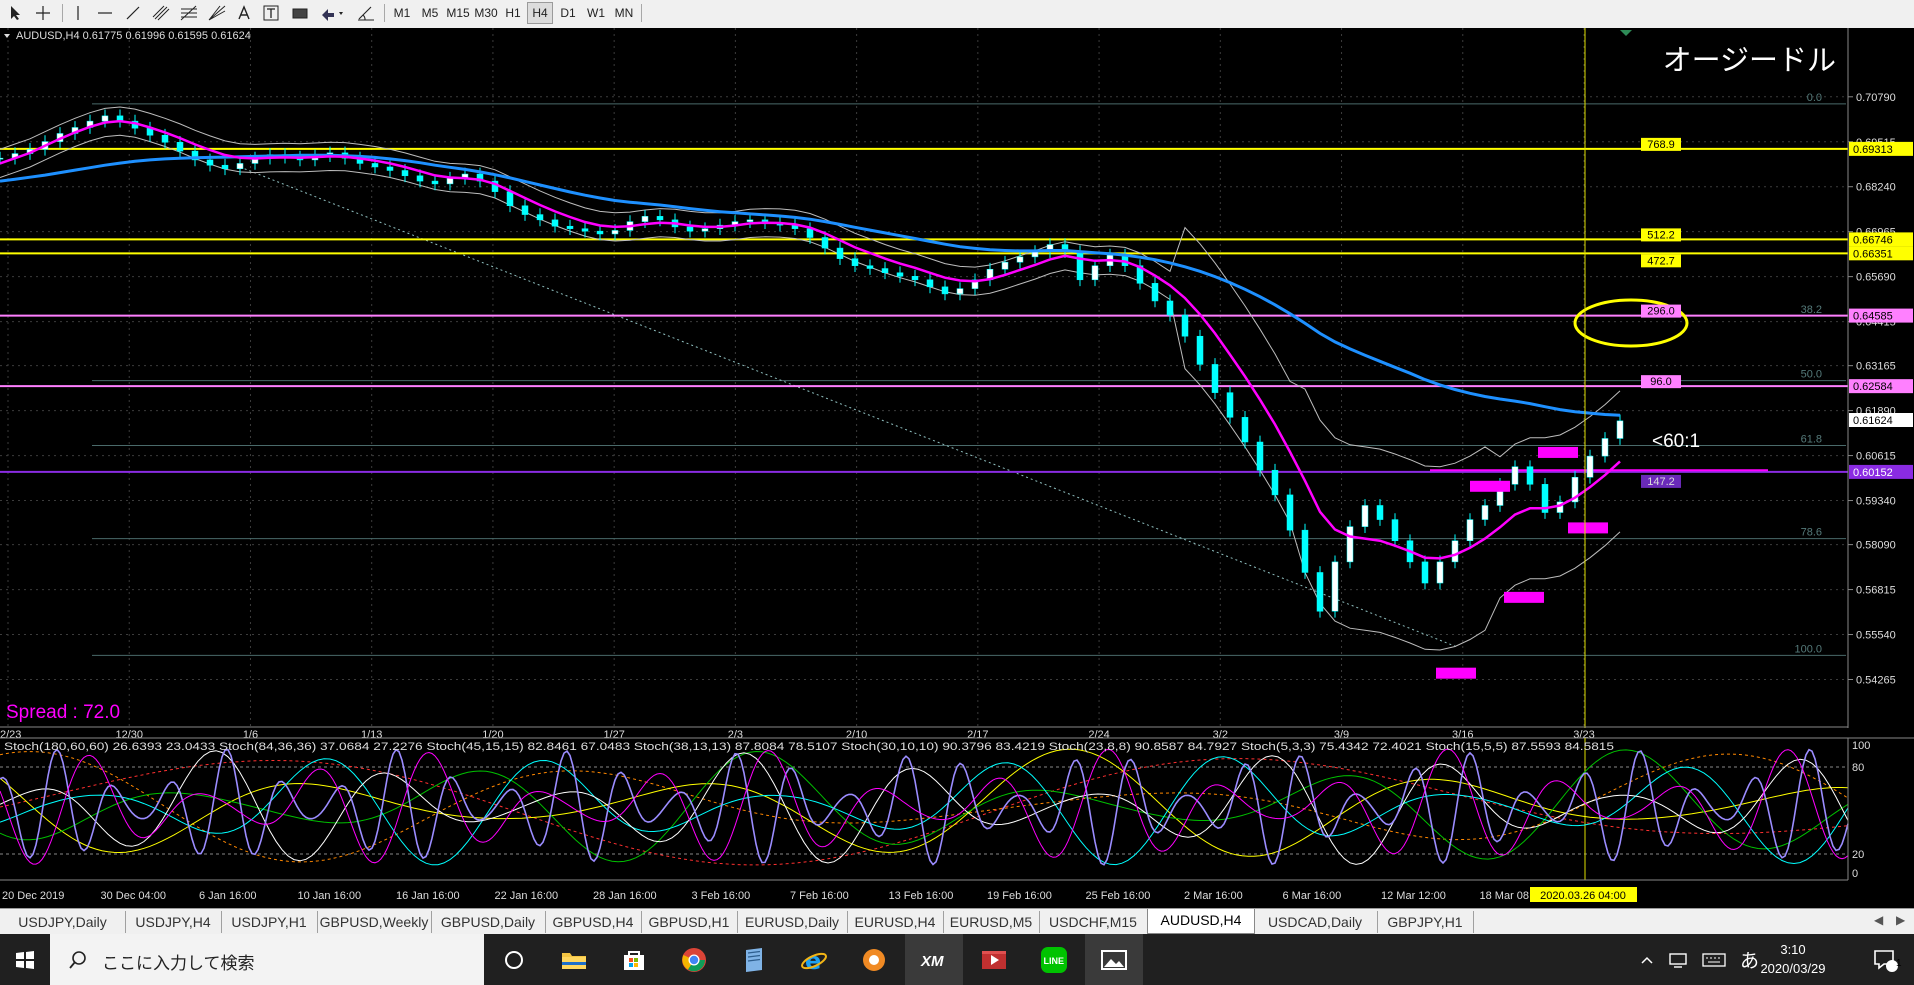 Image resolution: width=1914 pixels, height=985 pixels. Describe the element at coordinates (1900, 920) in the screenshot. I see `tab-scroll-right-icon: ▶` at that location.